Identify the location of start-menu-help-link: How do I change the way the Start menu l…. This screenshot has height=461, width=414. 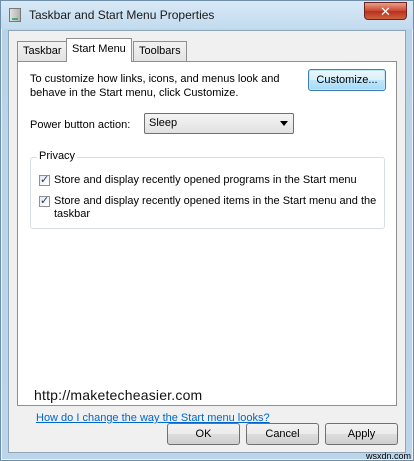
(153, 418).